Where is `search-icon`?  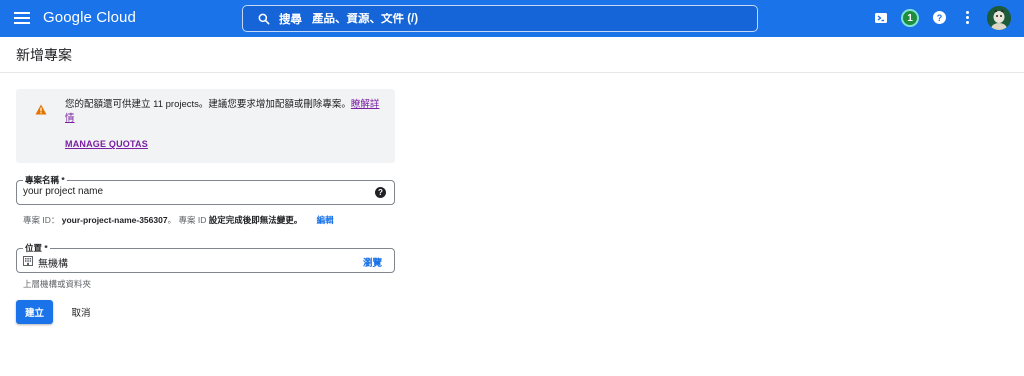
search-icon is located at coordinates (264, 18).